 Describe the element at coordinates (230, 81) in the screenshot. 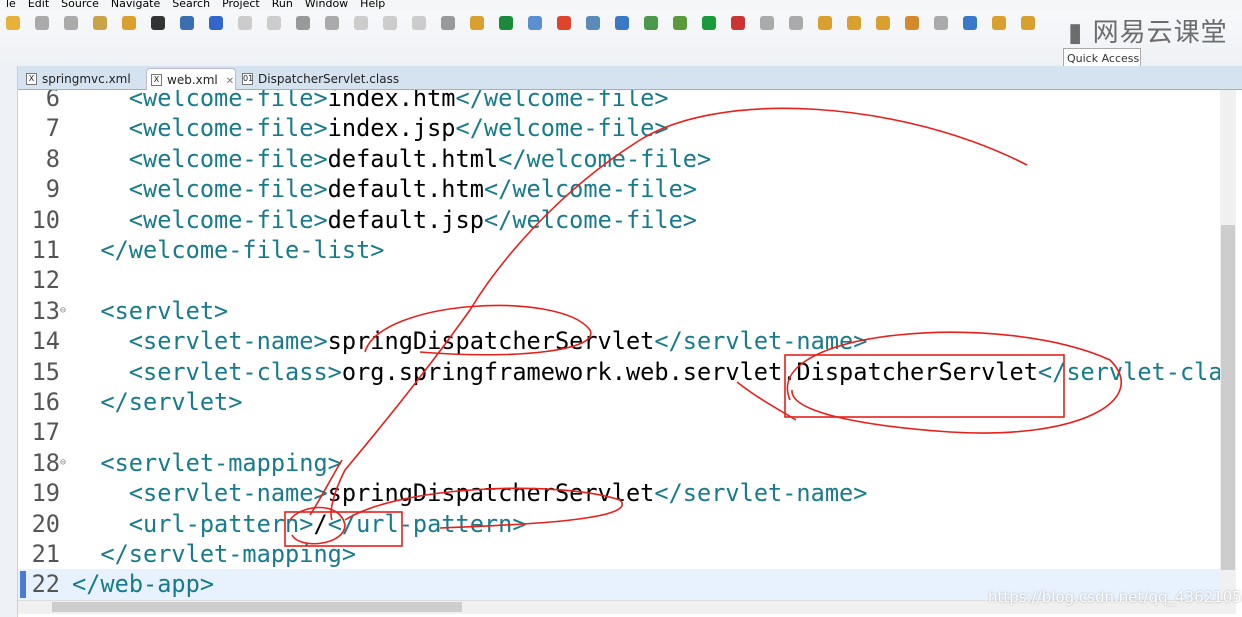

I see `close-tab-icon: ✕` at that location.